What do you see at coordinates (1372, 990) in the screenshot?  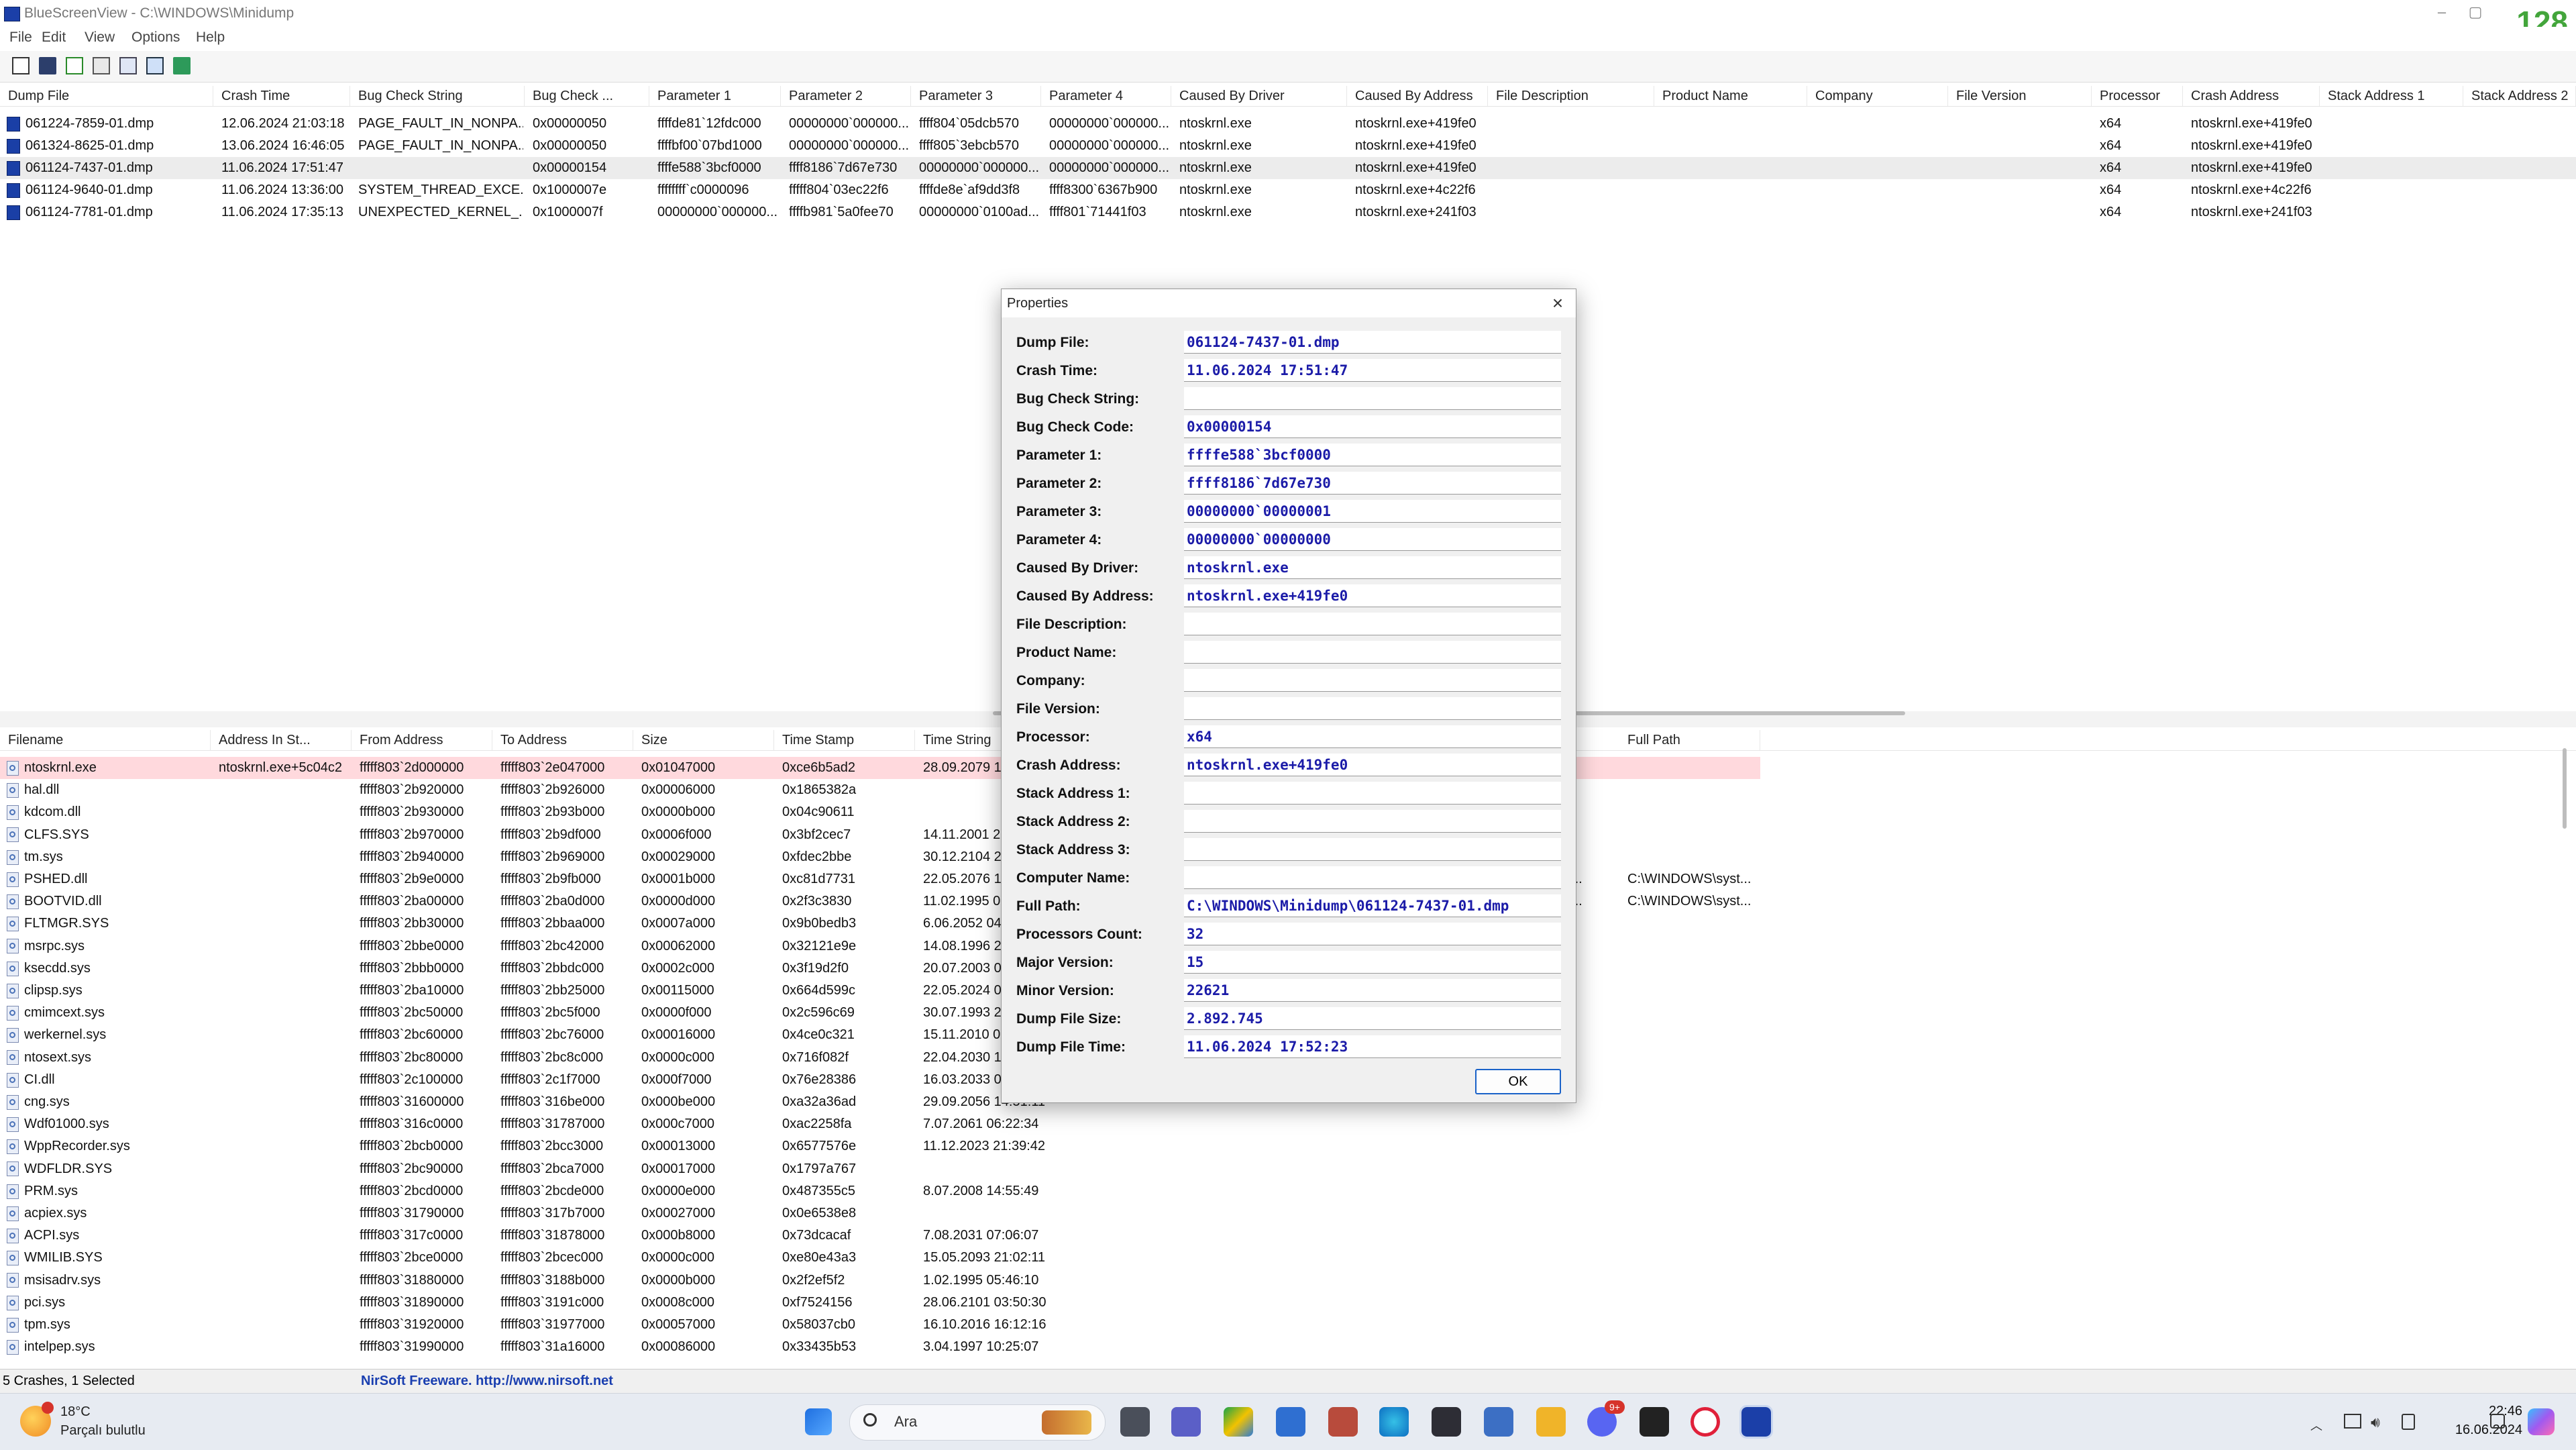 I see `property-value: 22621` at bounding box center [1372, 990].